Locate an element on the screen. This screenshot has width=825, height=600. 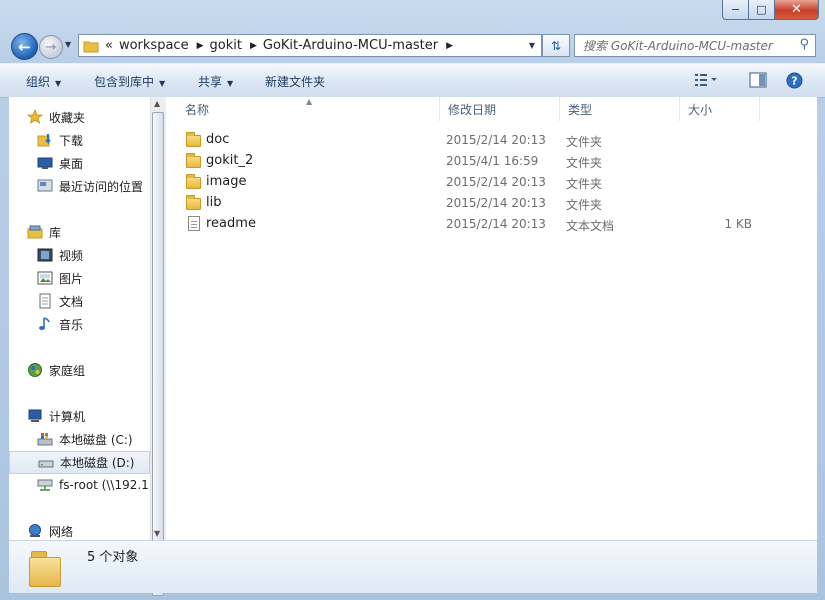
sidebar-item-label: 网络 is located at coordinates (61, 531).